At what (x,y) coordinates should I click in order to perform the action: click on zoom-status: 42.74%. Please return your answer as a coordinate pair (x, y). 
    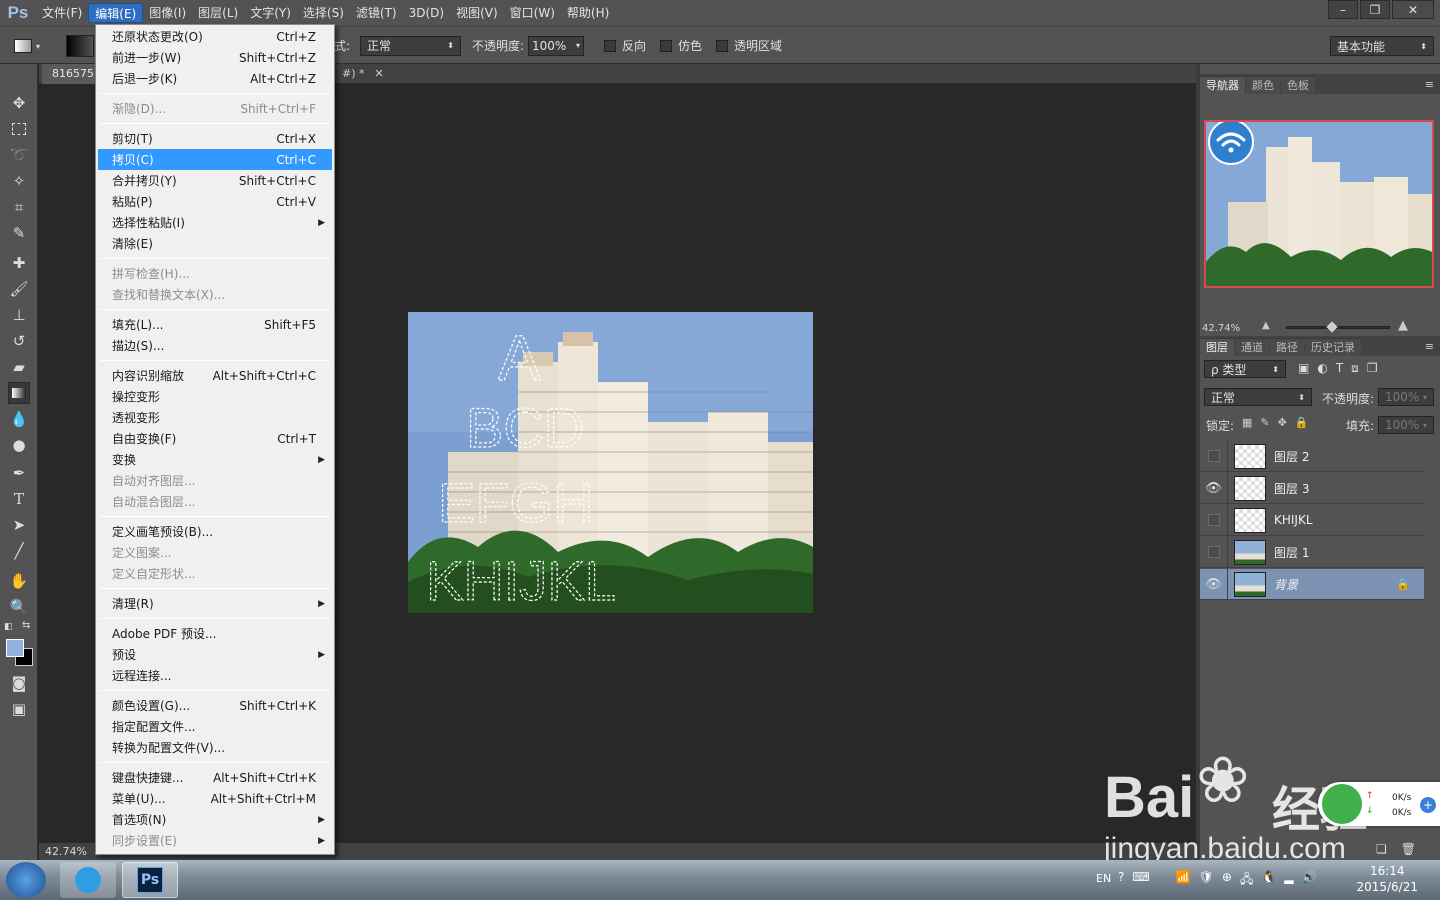
    Looking at the image, I should click on (66, 851).